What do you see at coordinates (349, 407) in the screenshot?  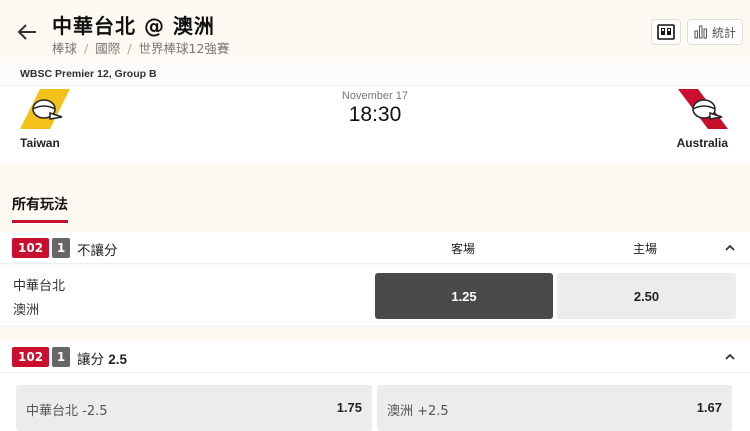 I see `odds-value: 1.75` at bounding box center [349, 407].